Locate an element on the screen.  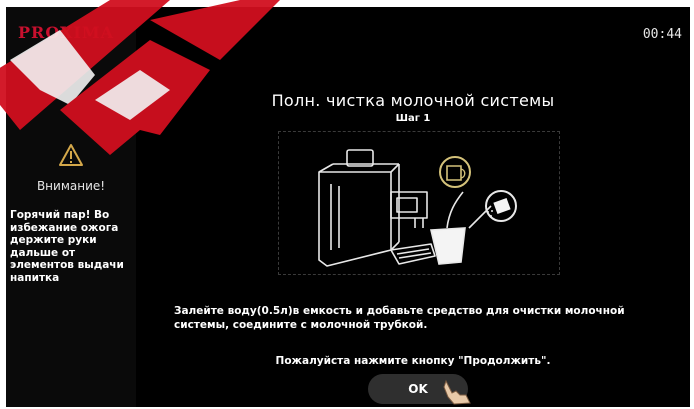
coffee-machine-icon is located at coordinates (377, 208).